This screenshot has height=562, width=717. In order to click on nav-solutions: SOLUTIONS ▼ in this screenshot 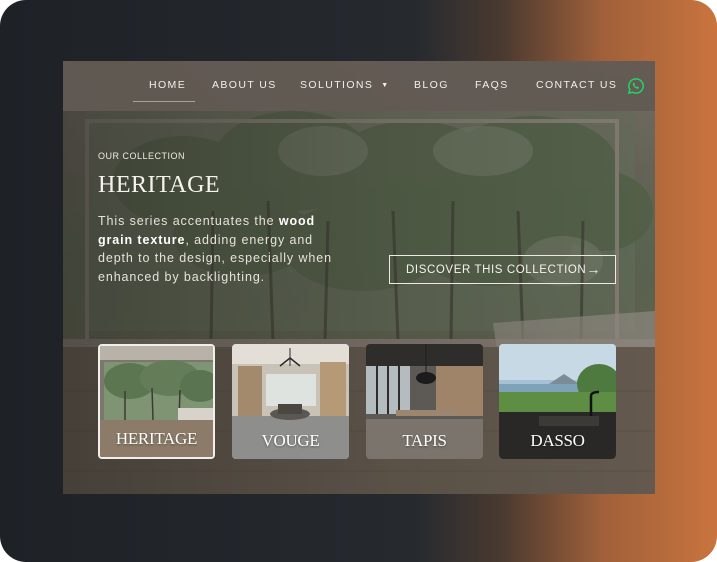, I will do `click(345, 85)`.